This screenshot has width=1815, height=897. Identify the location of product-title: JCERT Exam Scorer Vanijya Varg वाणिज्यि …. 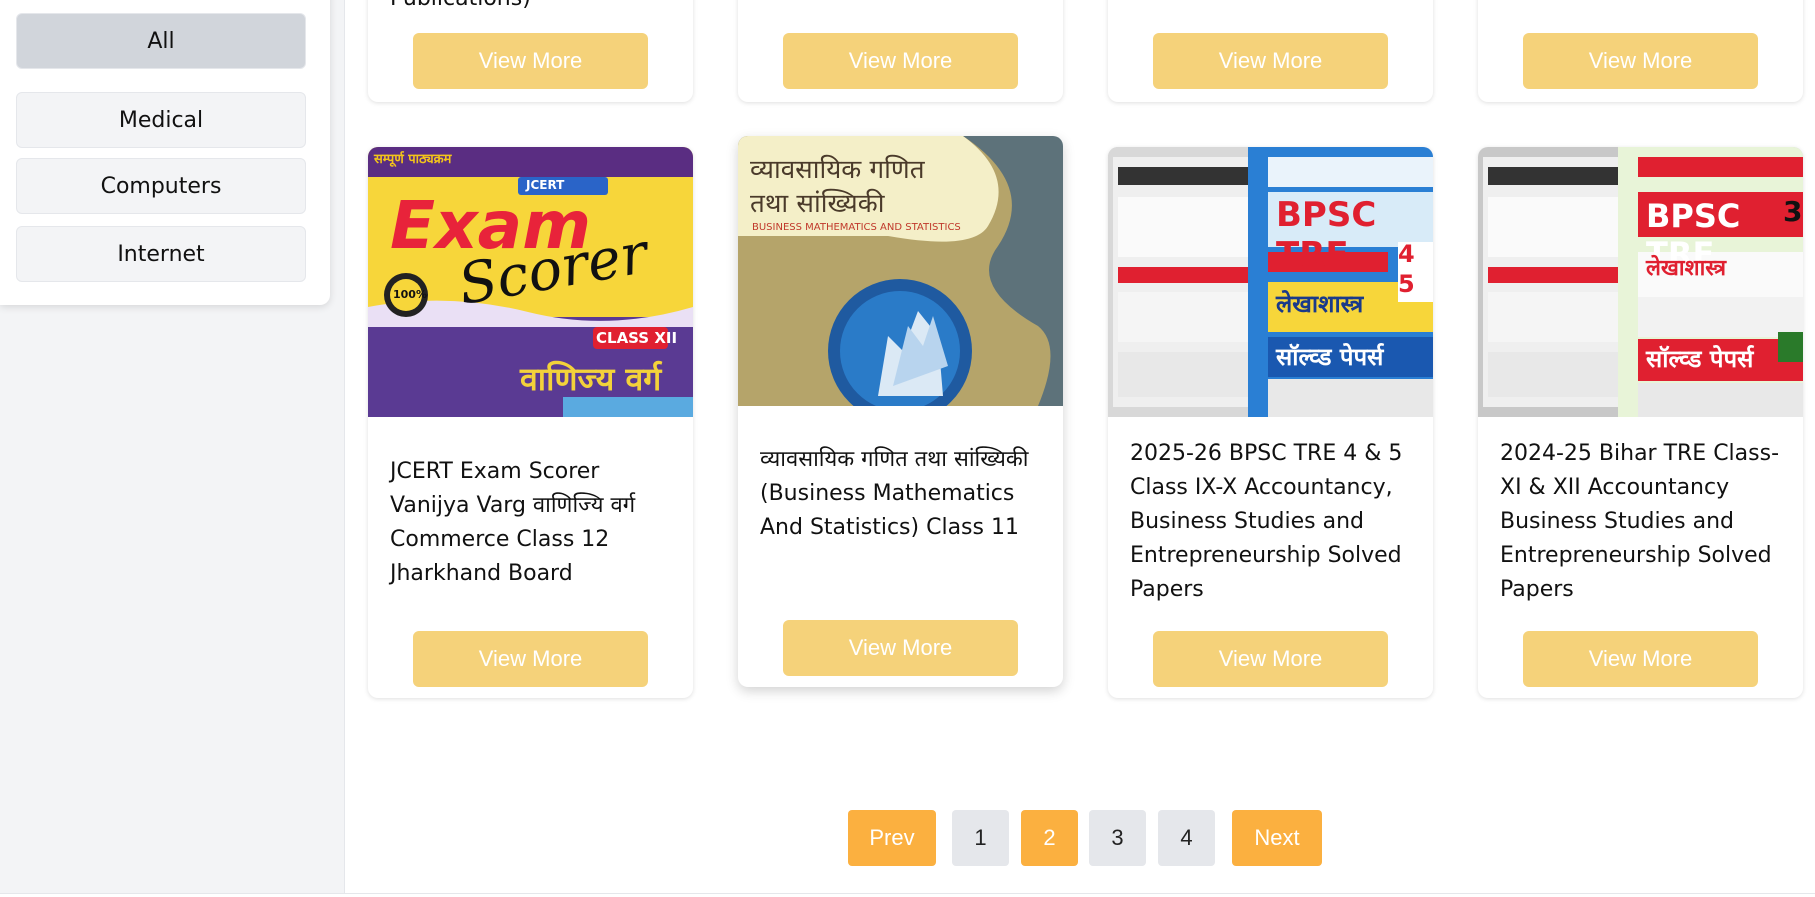
(530, 523).